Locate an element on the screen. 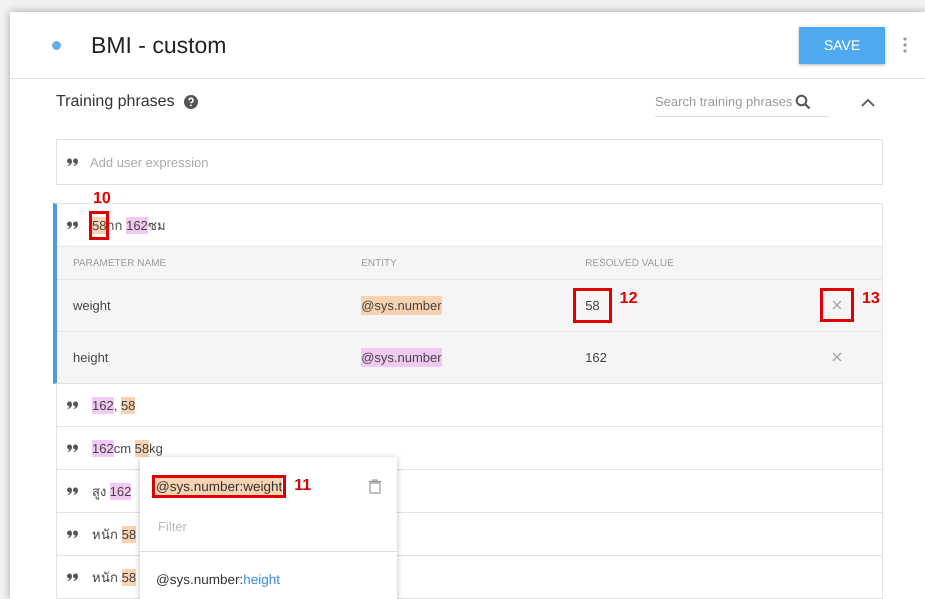 The image size is (925, 599). callout-number: 12 is located at coordinates (629, 299).